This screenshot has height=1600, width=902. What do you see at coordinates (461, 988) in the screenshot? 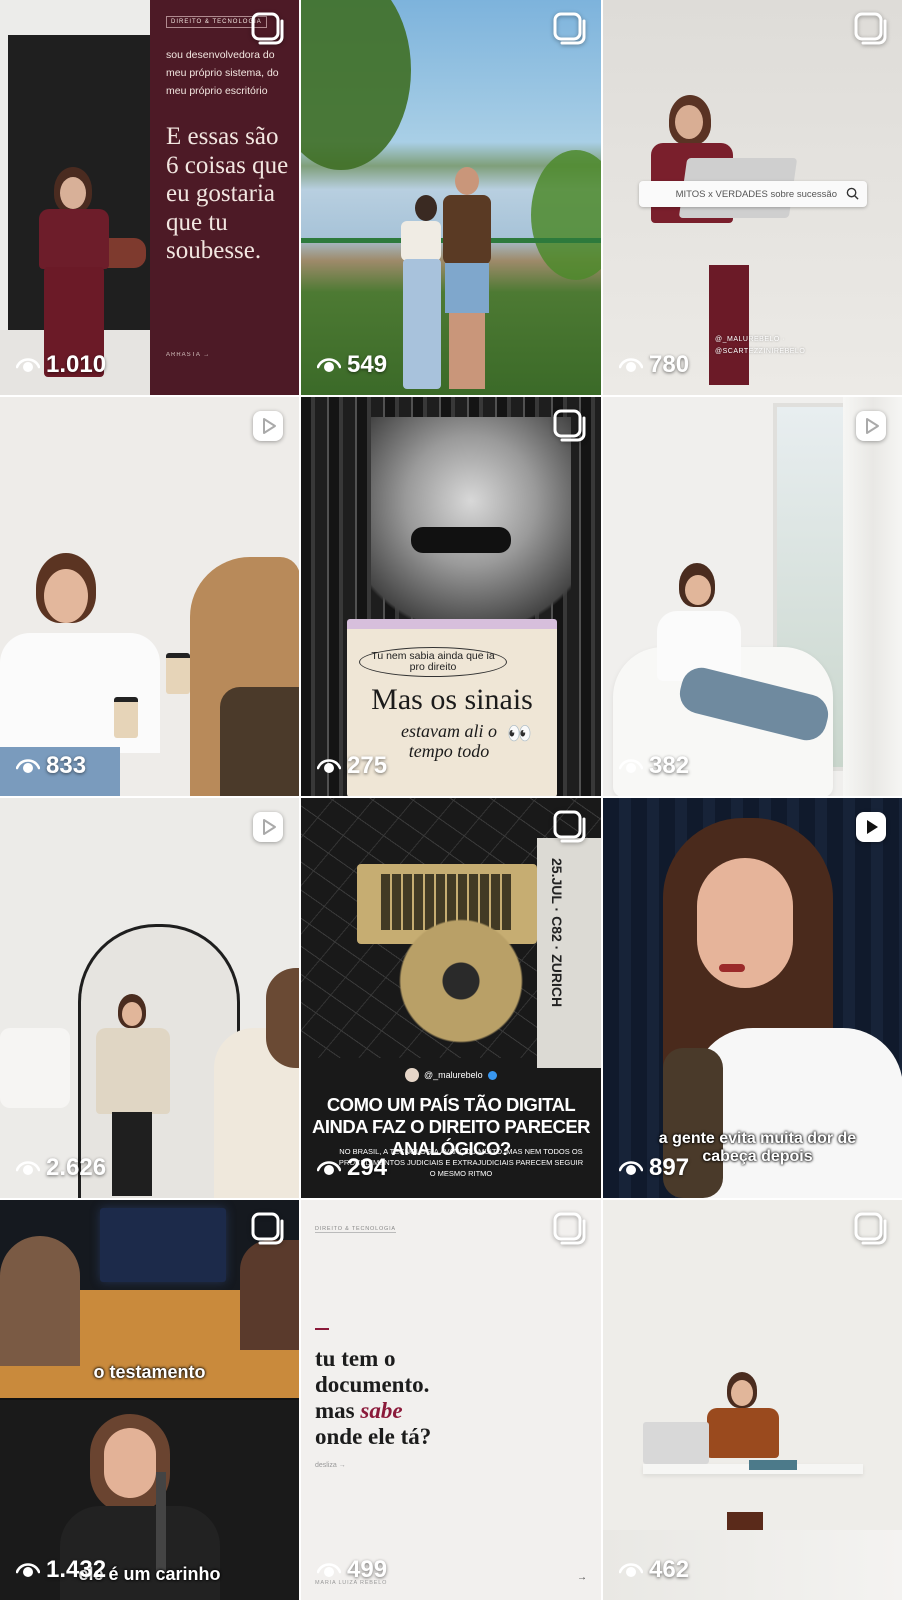
I see `hands-photo` at bounding box center [461, 988].